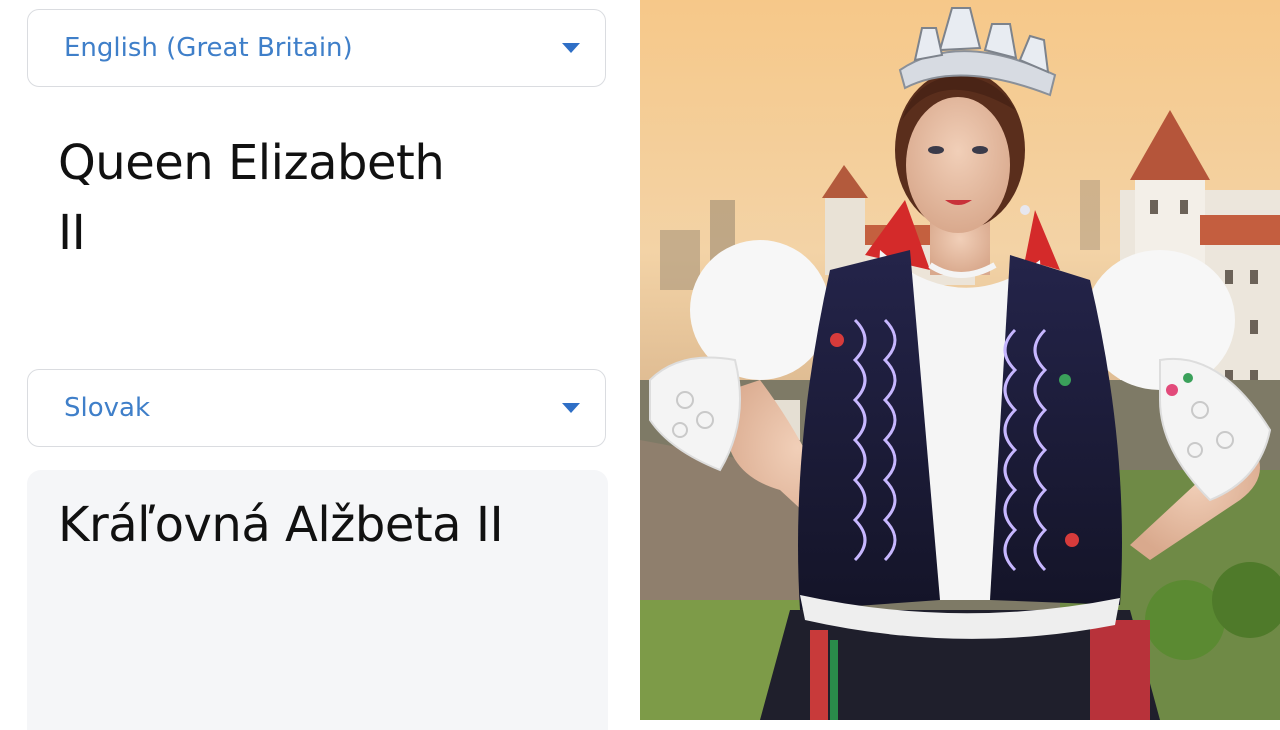 The image size is (1280, 730). What do you see at coordinates (281, 525) in the screenshot?
I see `translated-text: Kráľovná Alžbeta II` at bounding box center [281, 525].